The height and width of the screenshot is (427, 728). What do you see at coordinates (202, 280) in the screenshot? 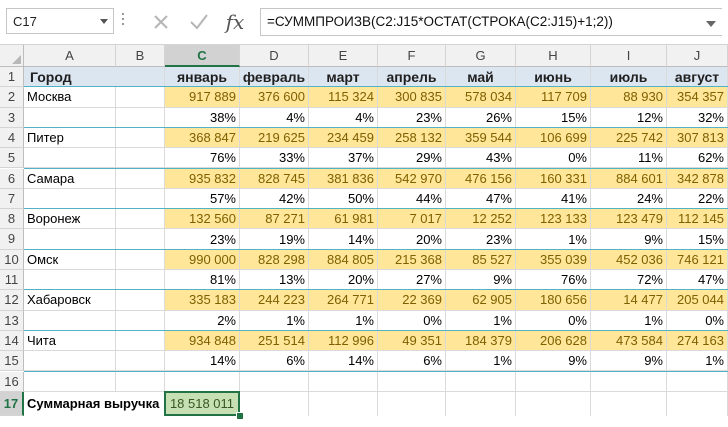
I see `percent-cell: 81%` at bounding box center [202, 280].